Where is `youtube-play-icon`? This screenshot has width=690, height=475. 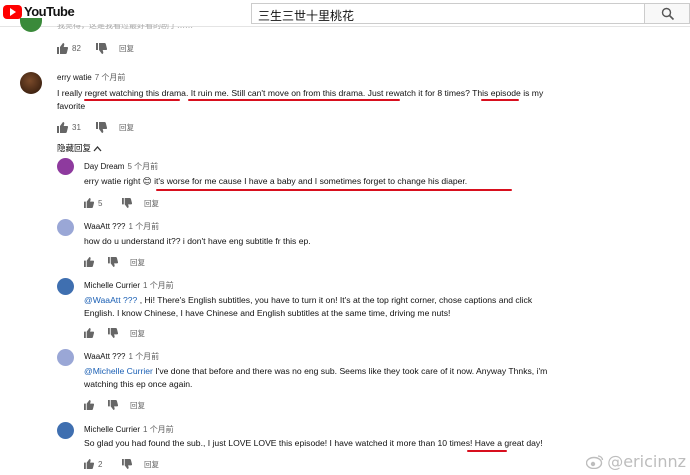 youtube-play-icon is located at coordinates (12, 11).